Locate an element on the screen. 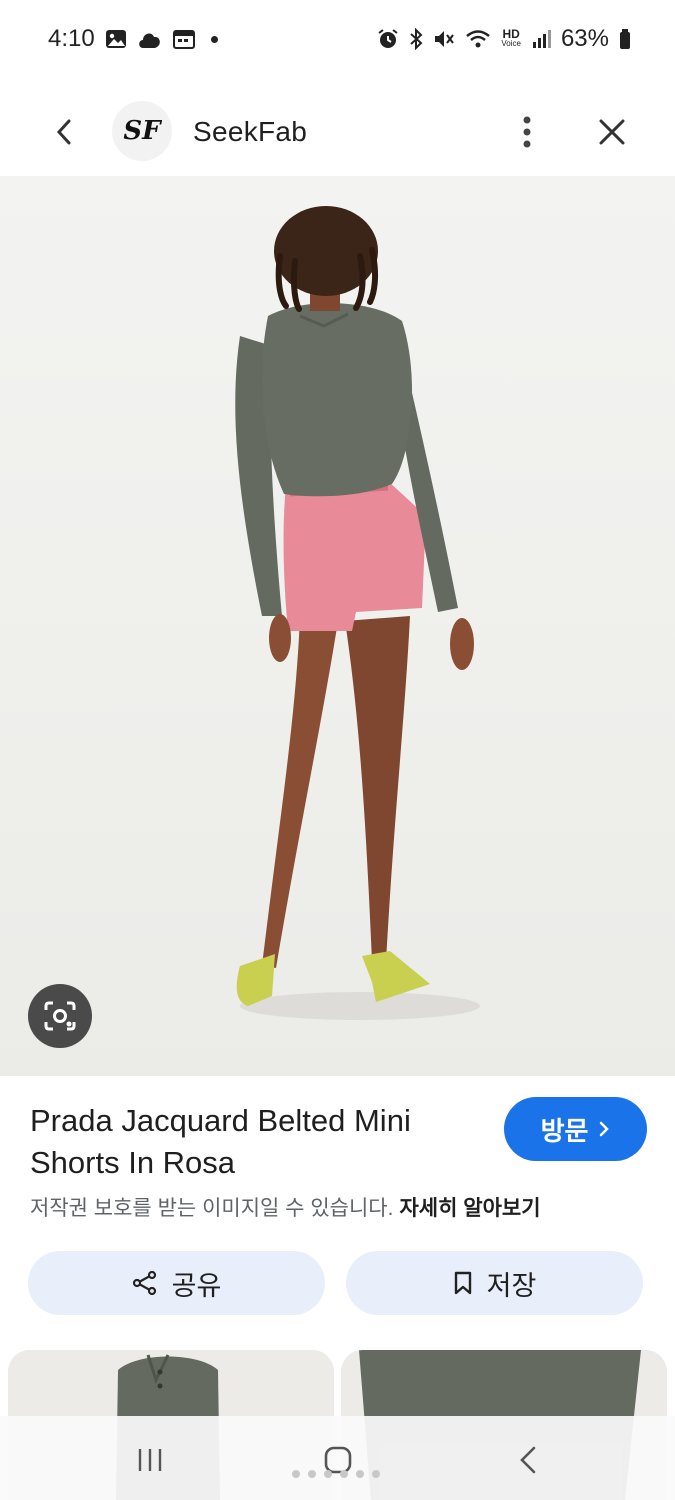 The height and width of the screenshot is (1500, 675). learn-more-link: 자세히 알아보기 is located at coordinates (469, 1208).